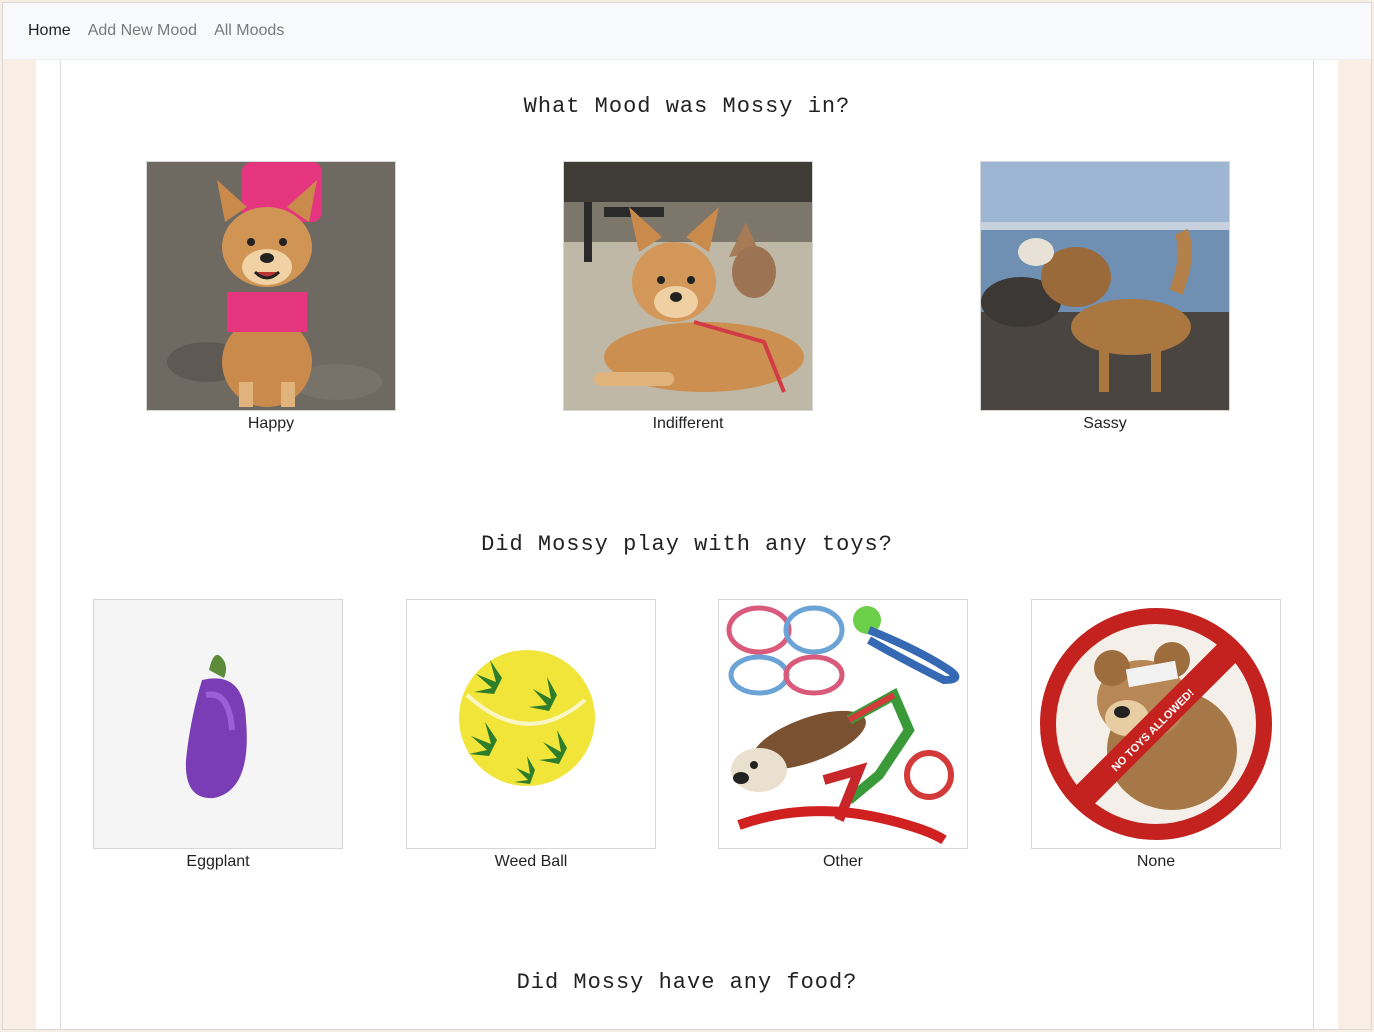 Image resolution: width=1374 pixels, height=1032 pixels. I want to click on toy-option-none: NO TOYS ALLOWED! None, so click(1156, 735).